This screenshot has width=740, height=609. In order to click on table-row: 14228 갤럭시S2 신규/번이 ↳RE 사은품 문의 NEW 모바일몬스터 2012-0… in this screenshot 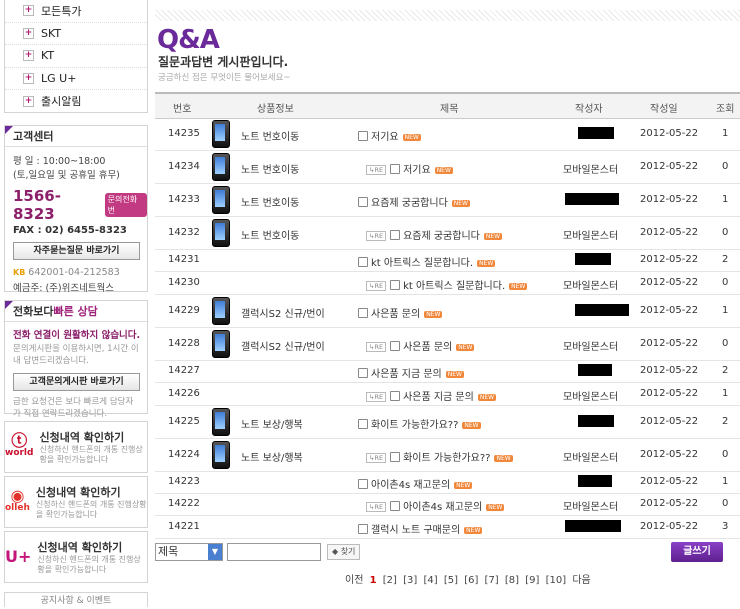, I will do `click(447, 344)`.